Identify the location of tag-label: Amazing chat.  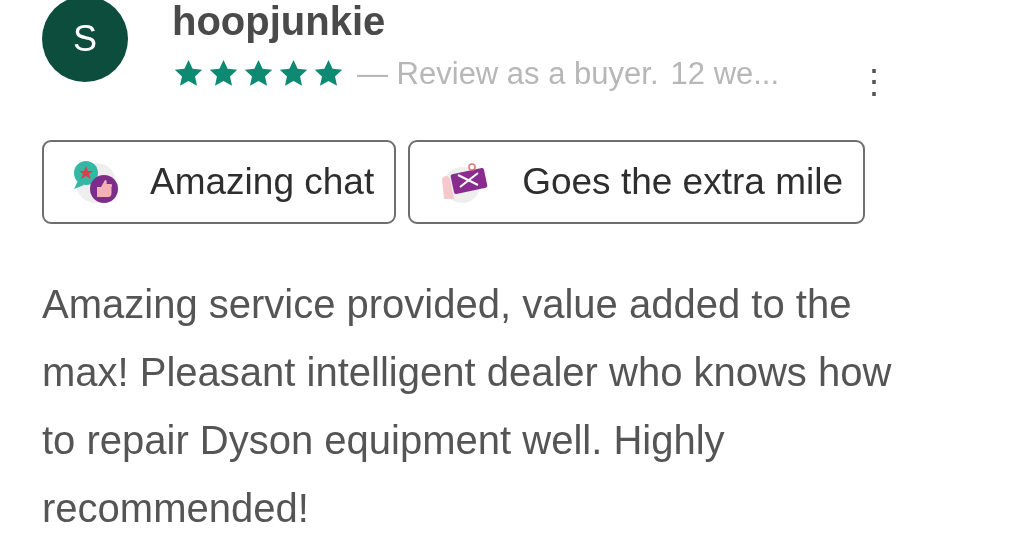
(262, 182).